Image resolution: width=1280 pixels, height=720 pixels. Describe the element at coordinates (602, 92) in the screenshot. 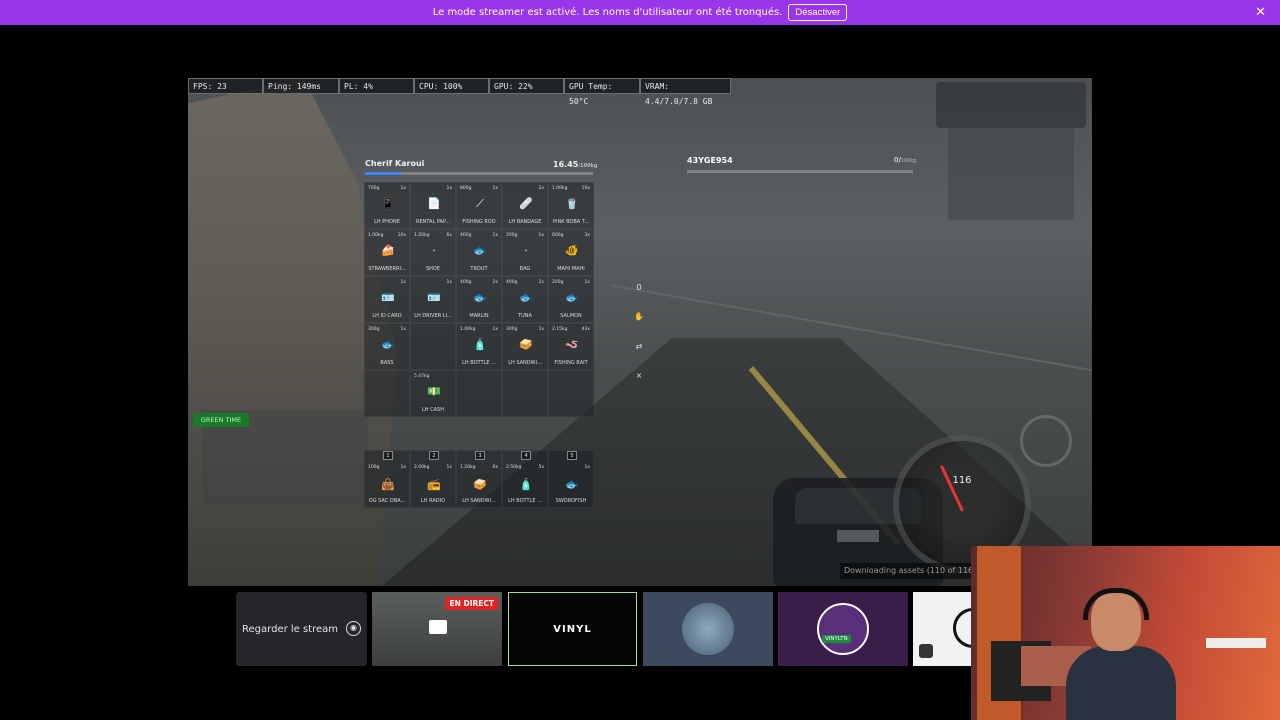

I see `gpu-temp-stat: GPU Temp: 50°C` at that location.